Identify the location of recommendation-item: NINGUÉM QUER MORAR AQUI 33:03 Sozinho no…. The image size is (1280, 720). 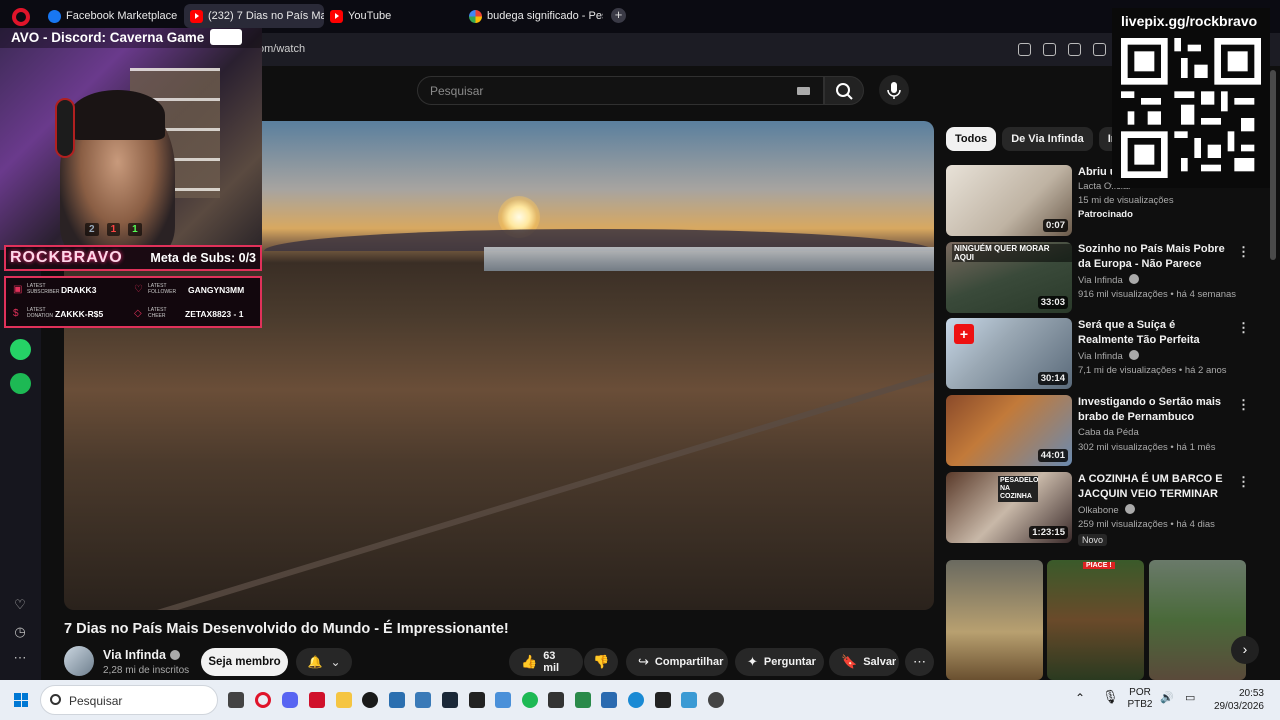
(1106, 278).